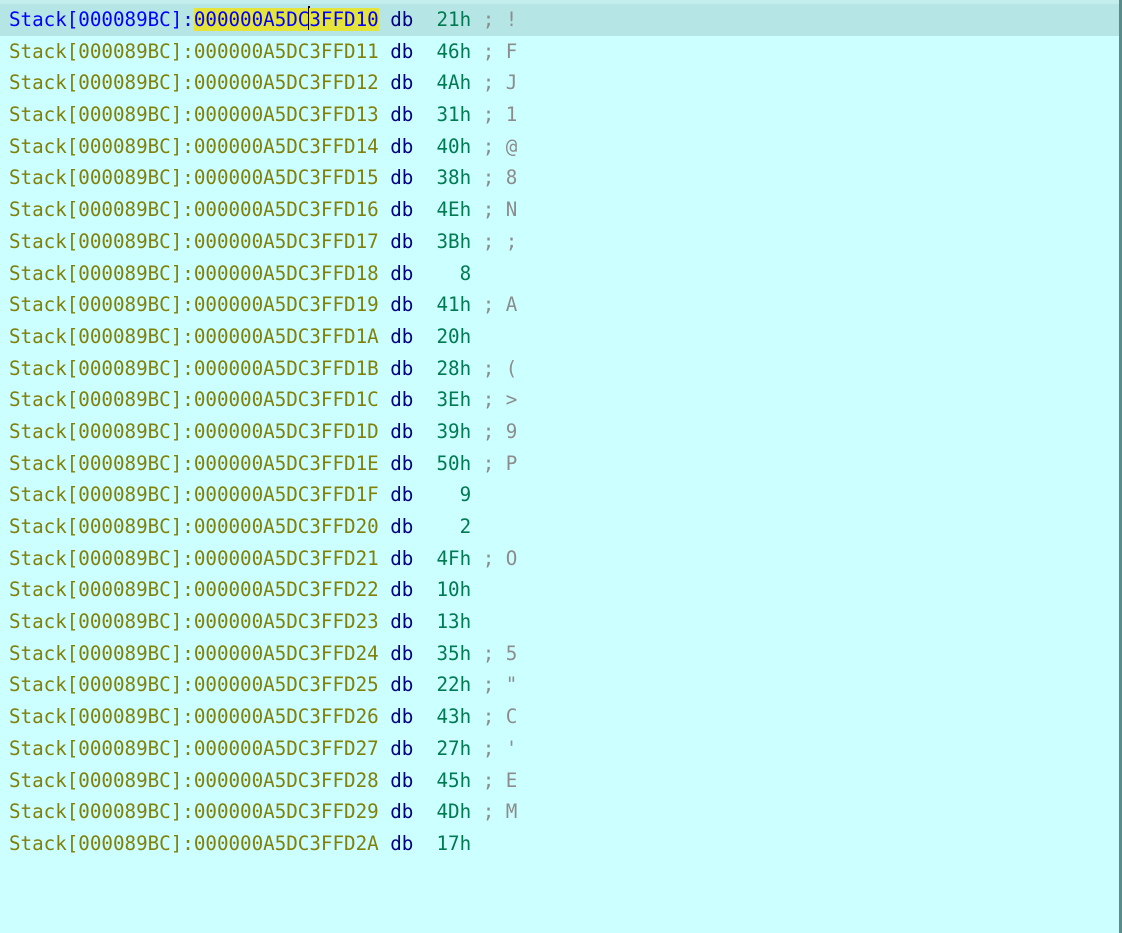 Image resolution: width=1122 pixels, height=933 pixels. I want to click on operand-value: 4Dh, so click(453, 811).